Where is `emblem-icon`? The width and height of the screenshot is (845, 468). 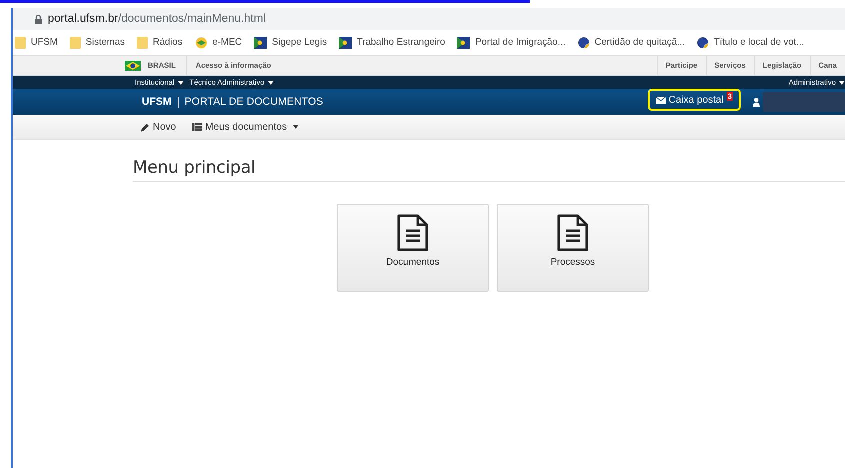 emblem-icon is located at coordinates (201, 42).